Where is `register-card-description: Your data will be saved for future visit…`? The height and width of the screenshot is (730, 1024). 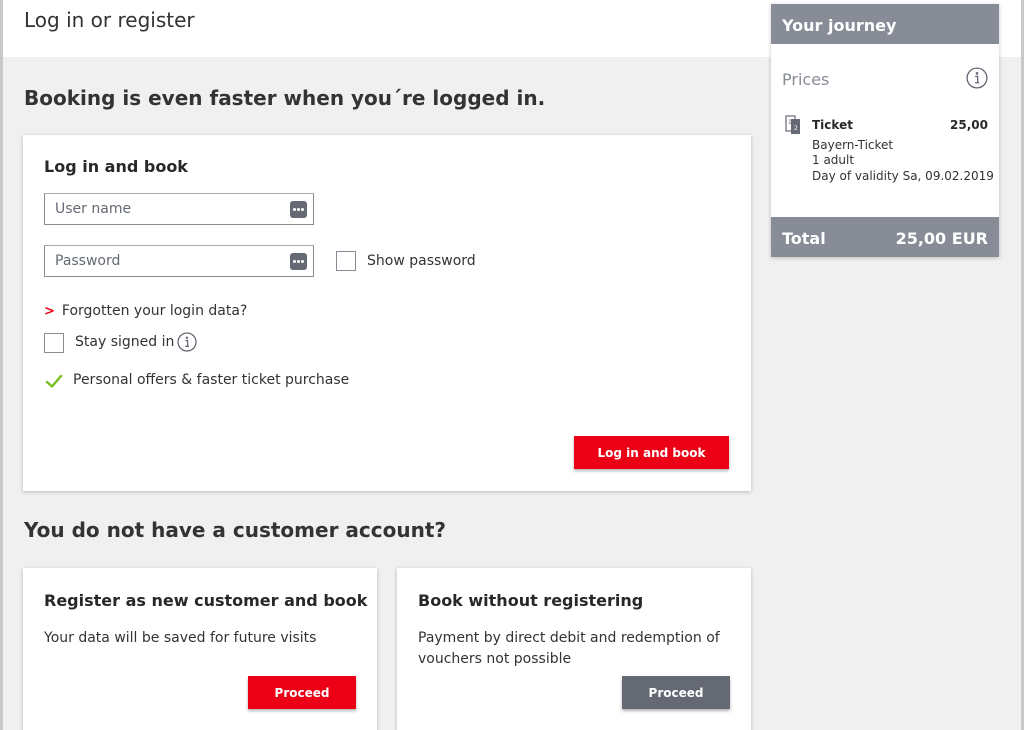 register-card-description: Your data will be saved for future visit… is located at coordinates (180, 638).